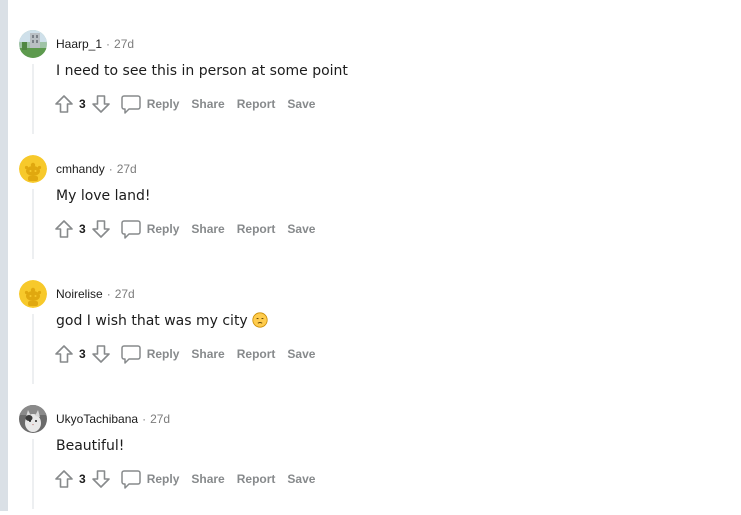 The image size is (741, 515). Describe the element at coordinates (152, 321) in the screenshot. I see `comment-text: god I wish that was my city` at that location.